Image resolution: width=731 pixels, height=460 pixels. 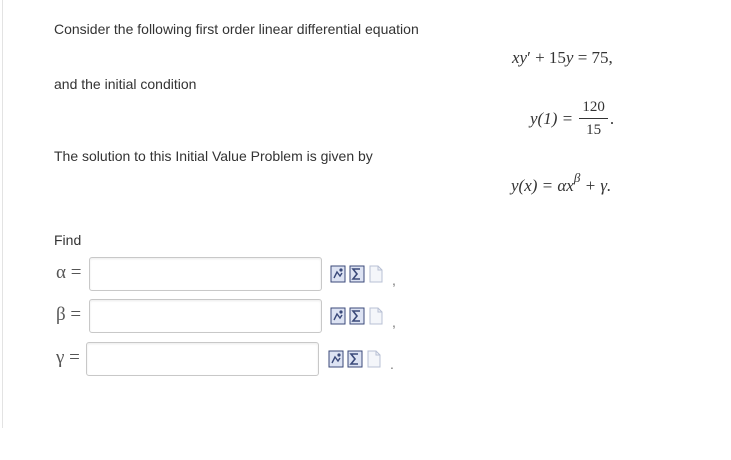 I want to click on ic-fraction: 120 15, so click(x=593, y=119).